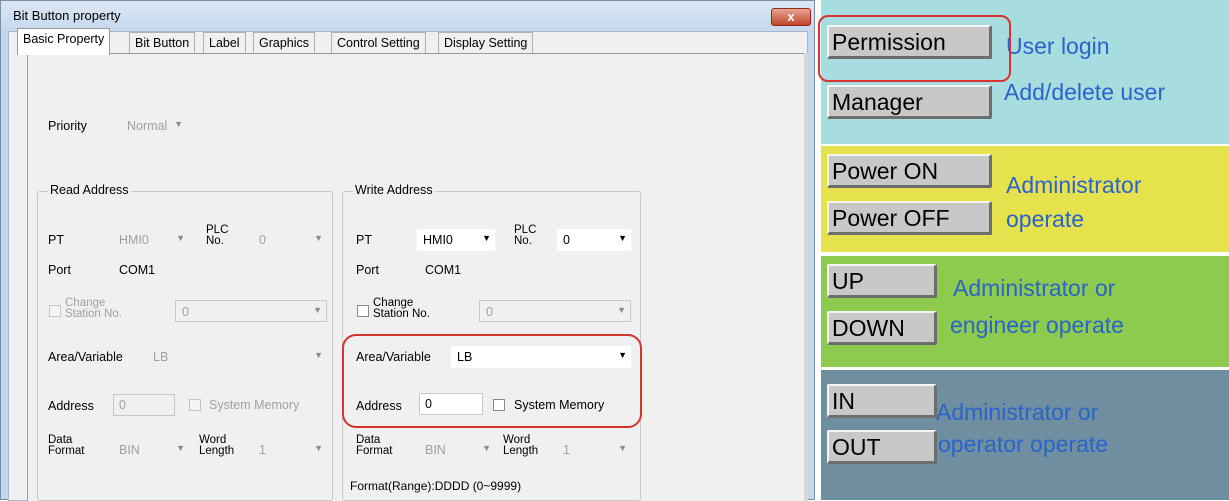  I want to click on read-data-format-label: Data Format, so click(66, 445).